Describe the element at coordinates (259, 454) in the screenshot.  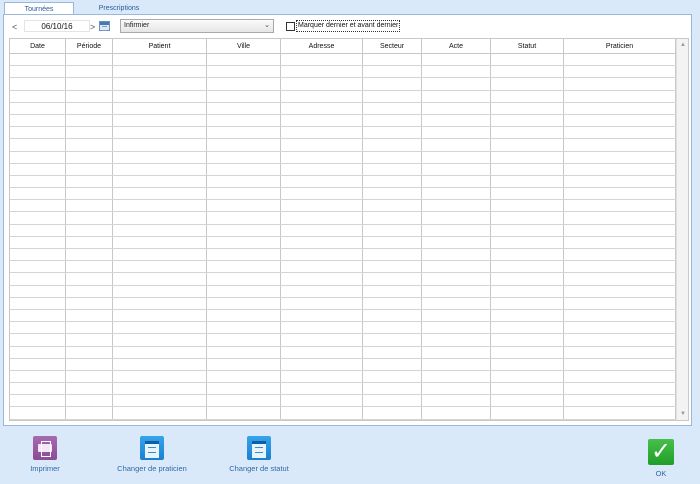
I see `change-status-button: Changer de statut` at that location.